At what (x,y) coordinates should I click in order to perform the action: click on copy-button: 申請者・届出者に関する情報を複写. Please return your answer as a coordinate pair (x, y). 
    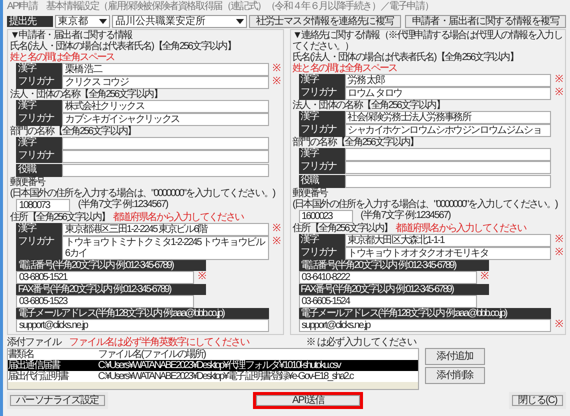
    Looking at the image, I should click on (485, 21).